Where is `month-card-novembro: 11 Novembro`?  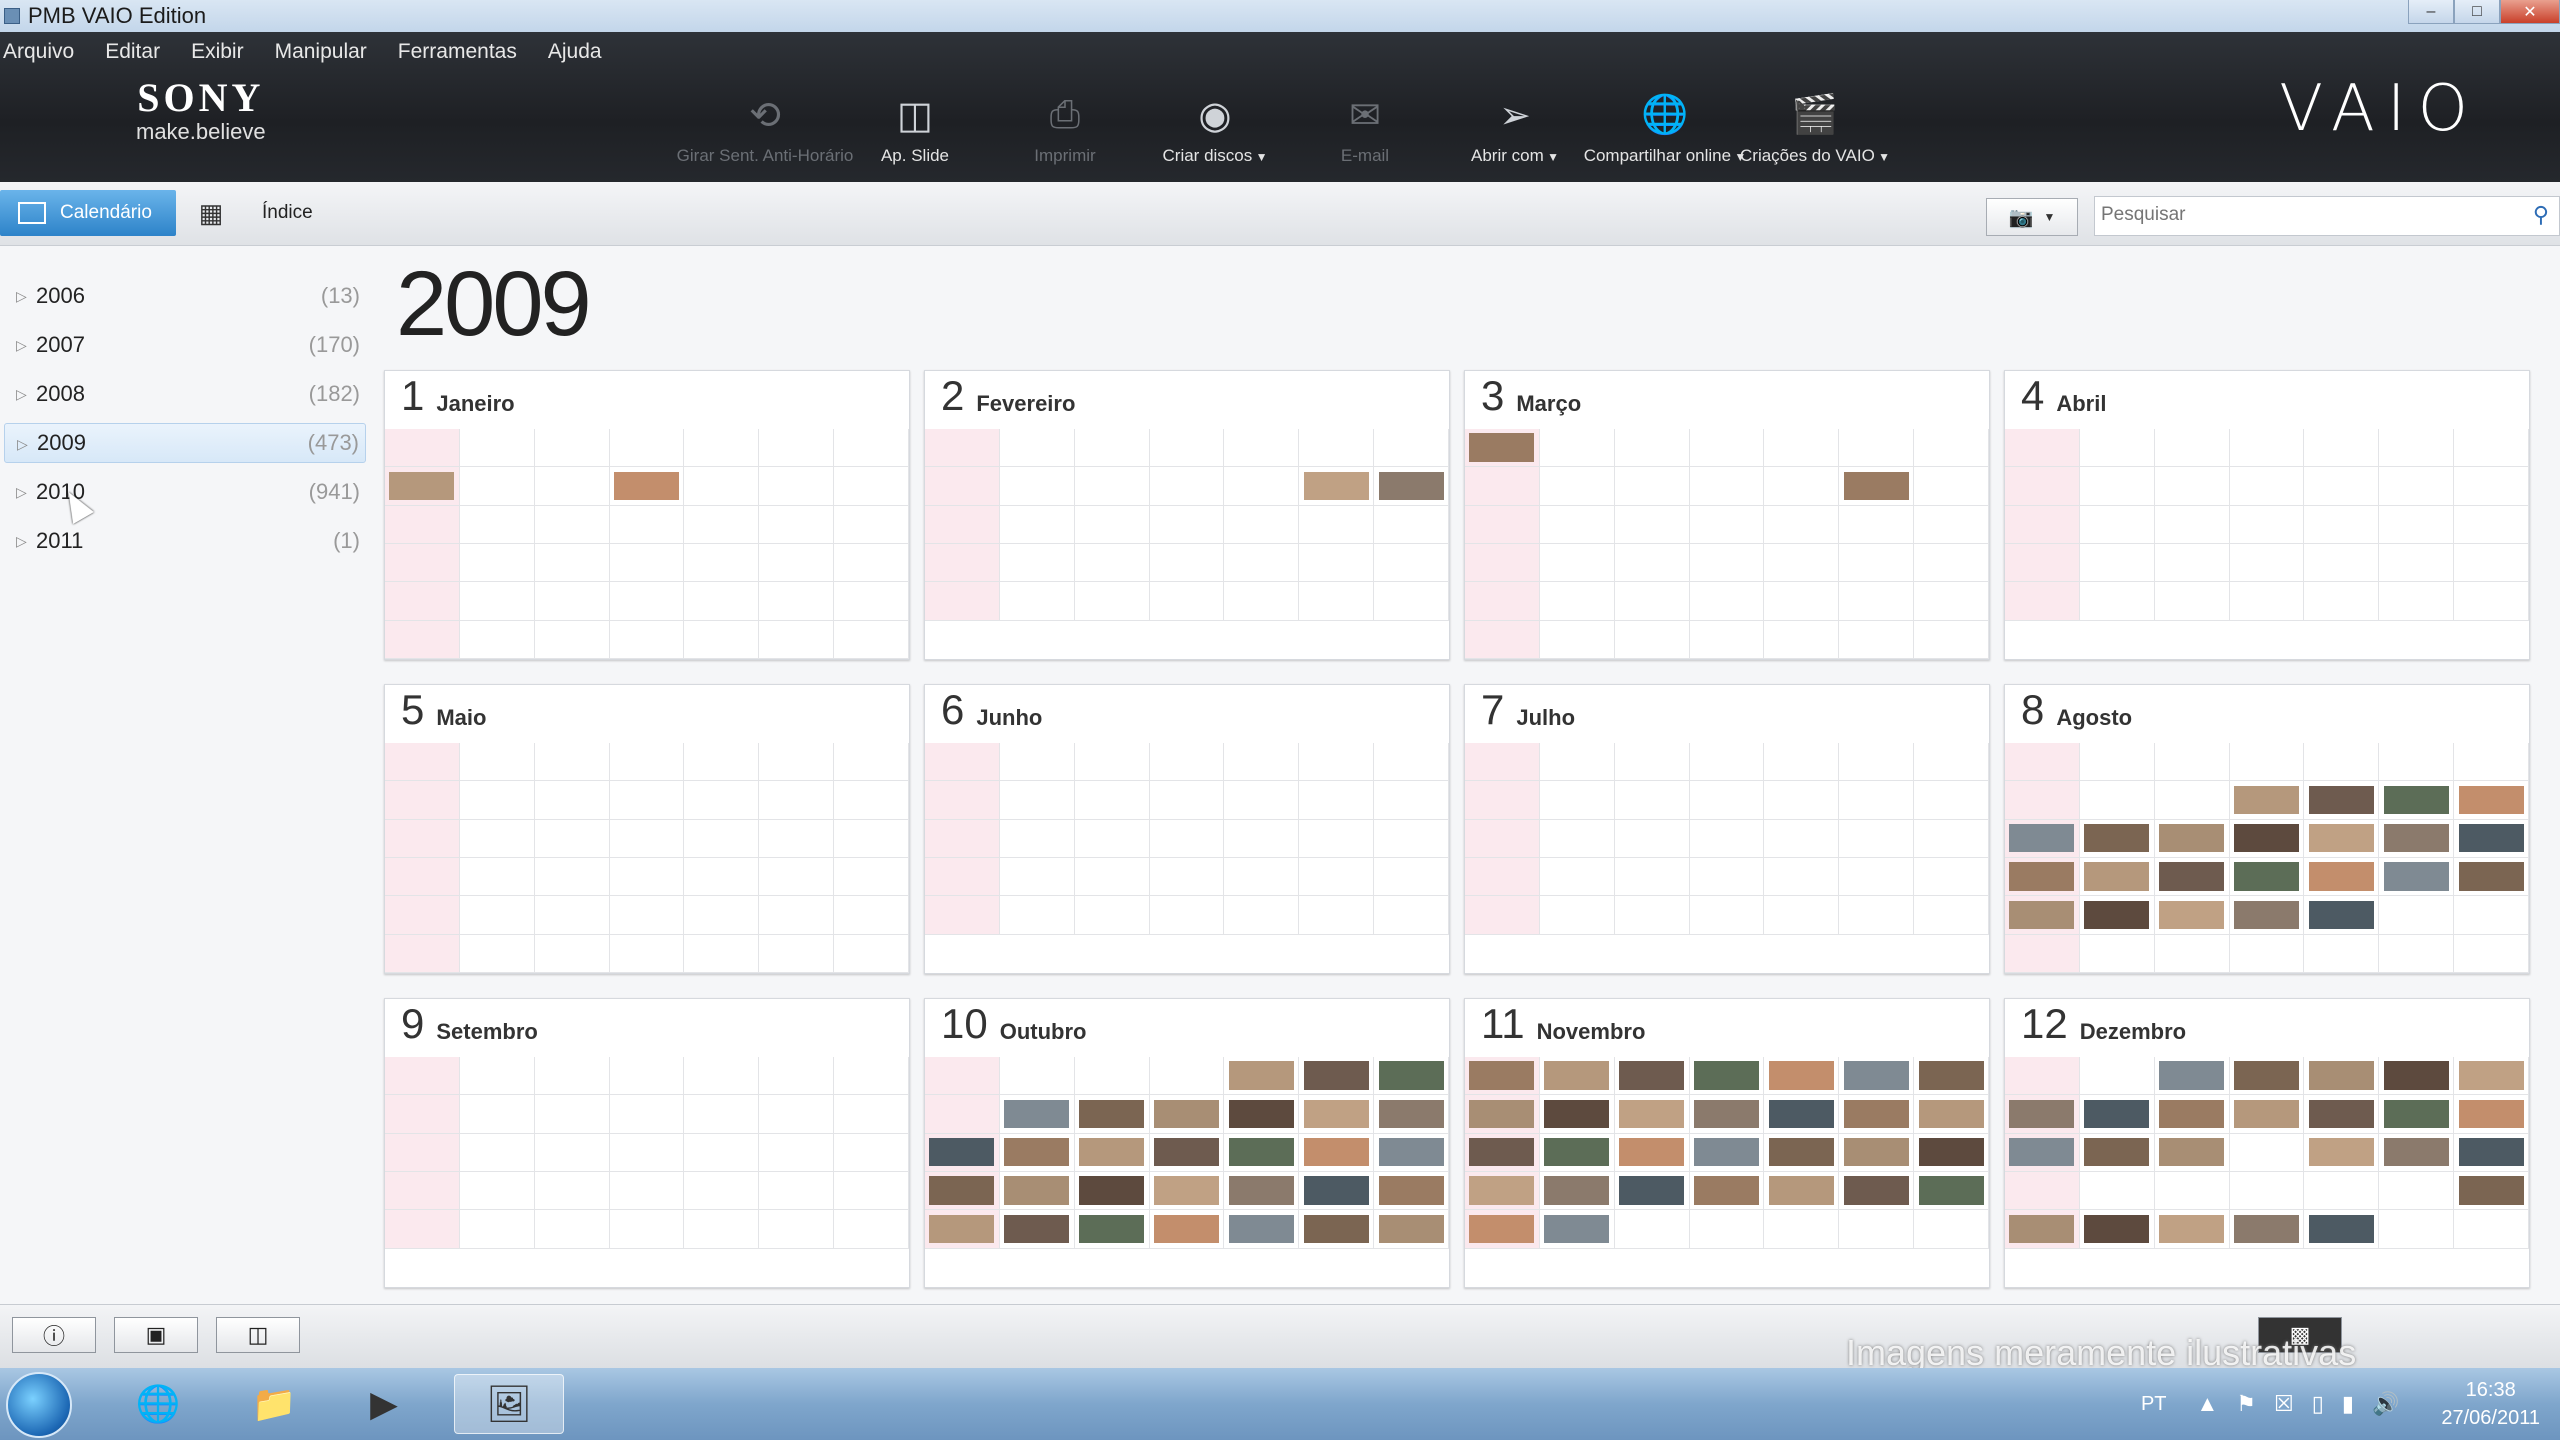
month-card-novembro: 11 Novembro is located at coordinates (1727, 1143).